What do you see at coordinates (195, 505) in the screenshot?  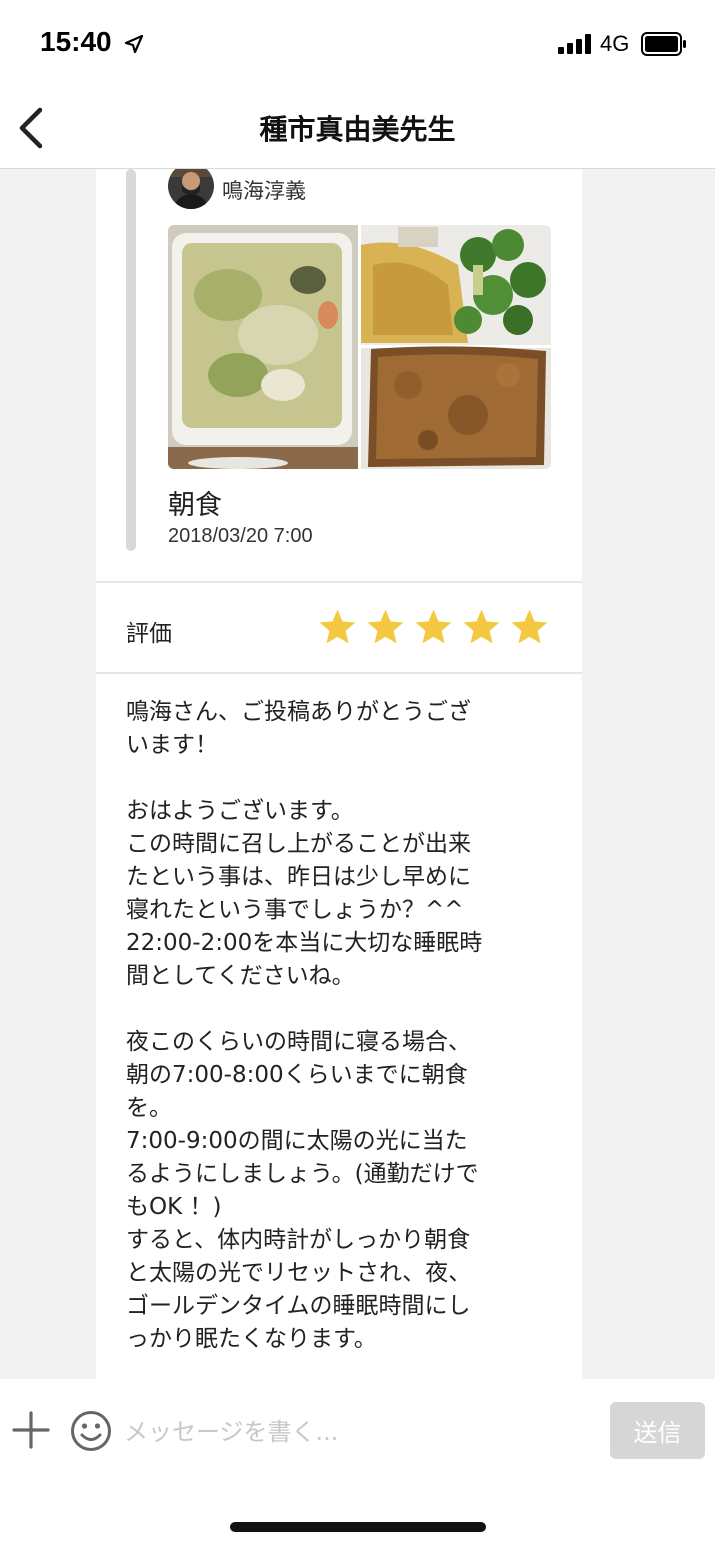 I see `meal-name: 朝食` at bounding box center [195, 505].